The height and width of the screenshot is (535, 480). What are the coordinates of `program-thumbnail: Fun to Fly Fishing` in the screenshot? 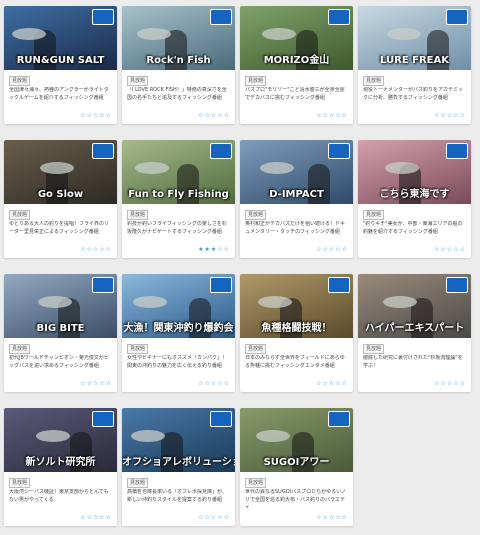 It's located at (178, 172).